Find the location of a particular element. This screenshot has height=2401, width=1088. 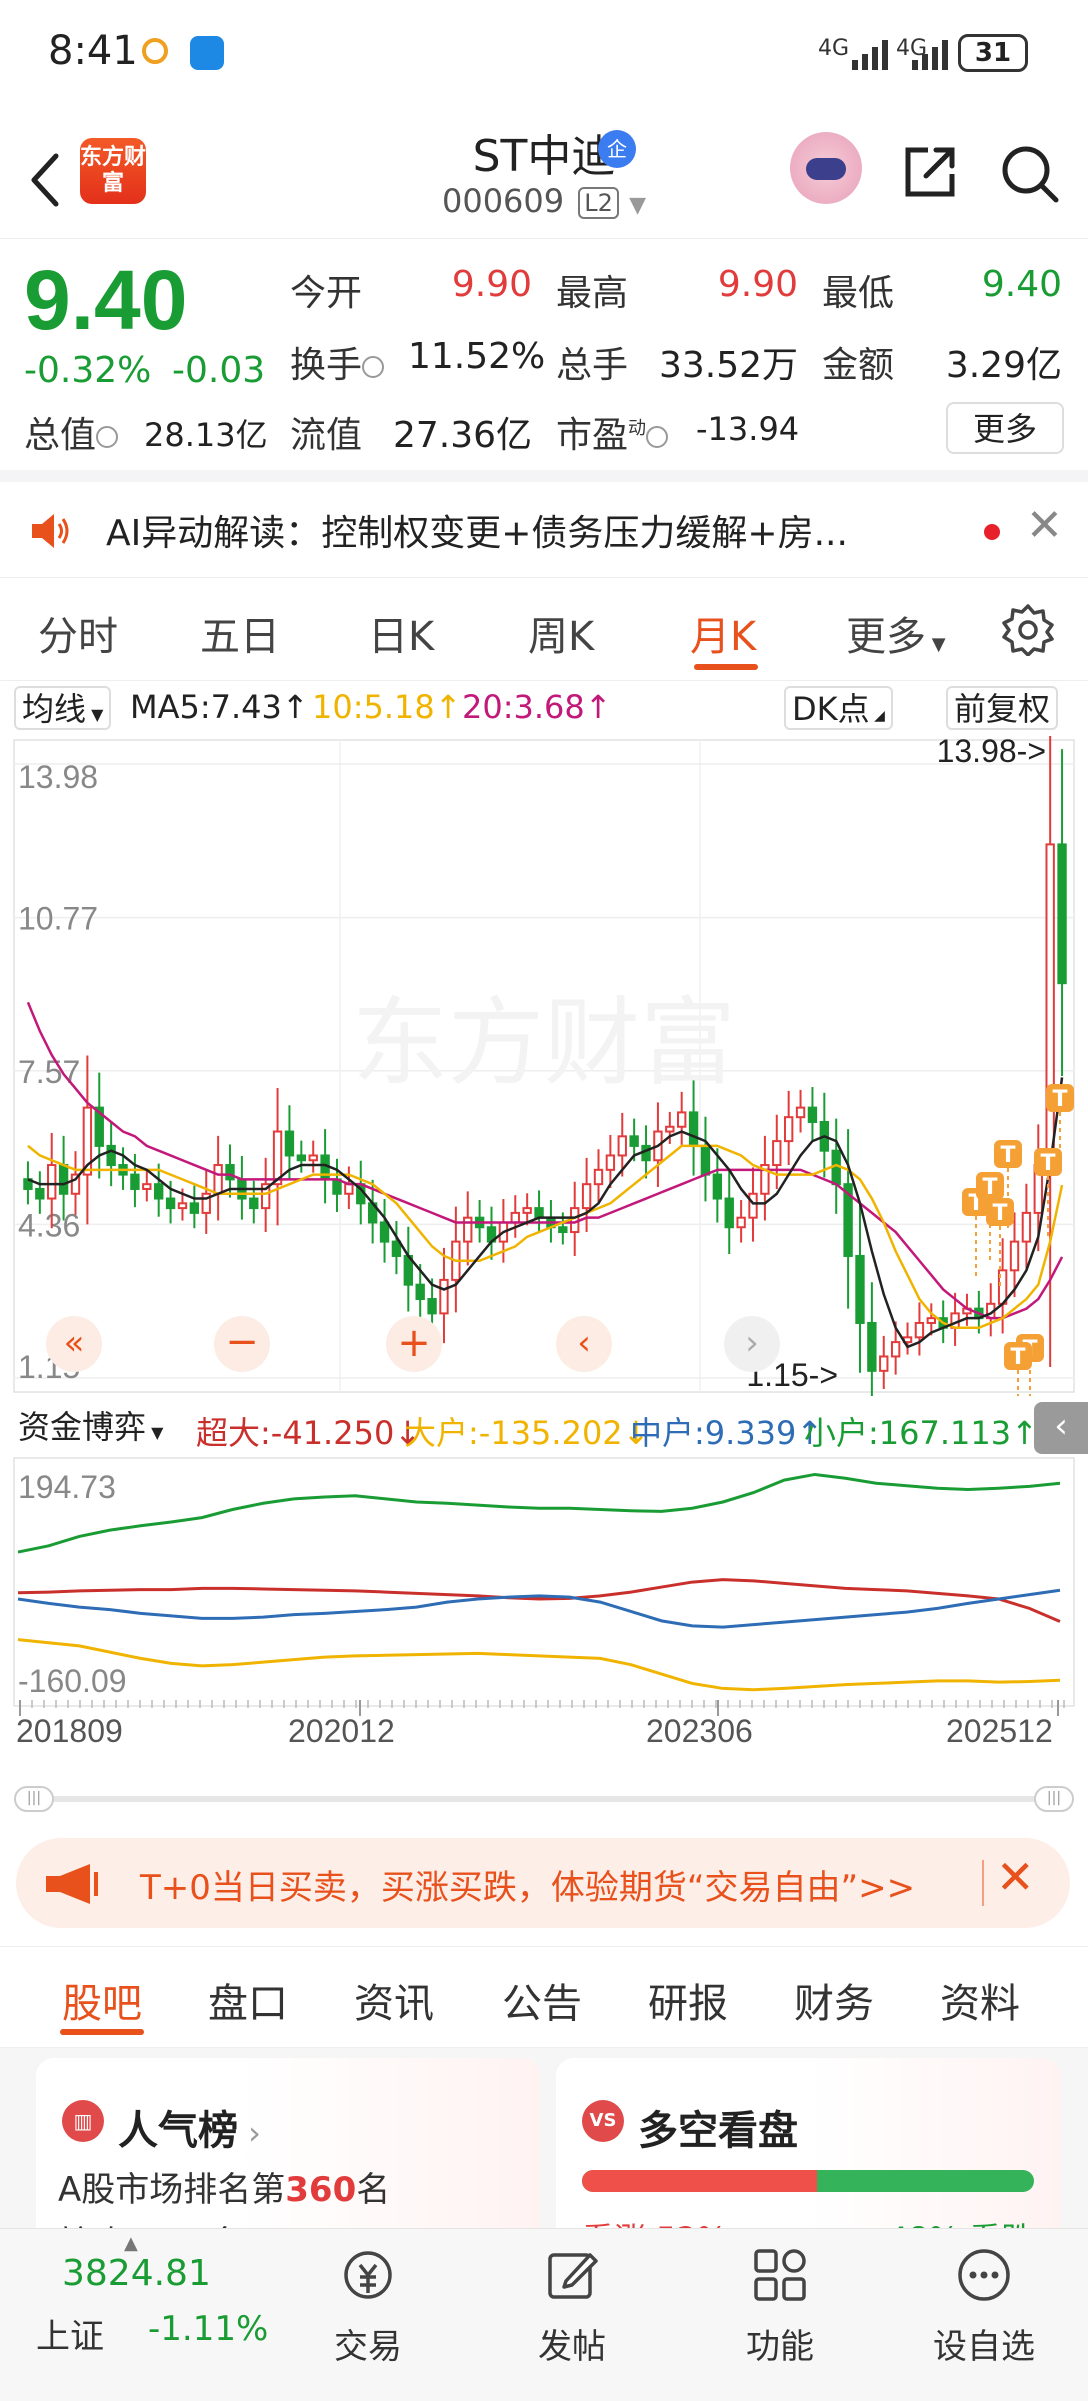

fund-flow-chart: 194.73 -160.09 201809 202012 202306 202512 is located at coordinates (544, 1602).